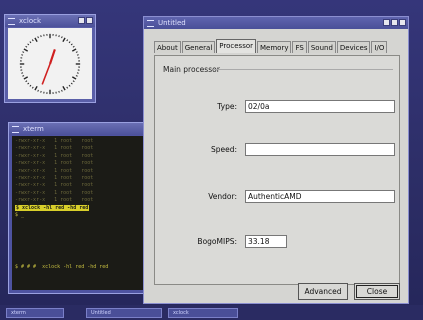  What do you see at coordinates (320, 106) in the screenshot?
I see `type-field: 02/0a` at bounding box center [320, 106].